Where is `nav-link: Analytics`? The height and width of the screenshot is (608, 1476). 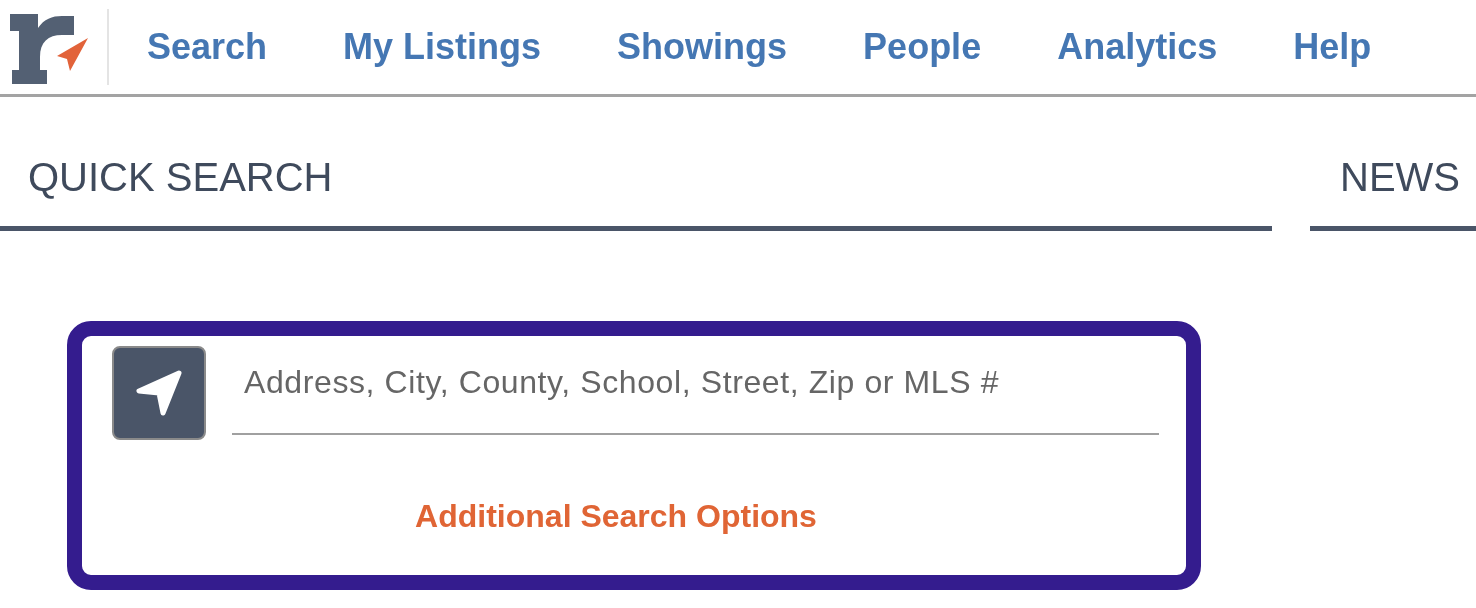
nav-link: Analytics is located at coordinates (1137, 47).